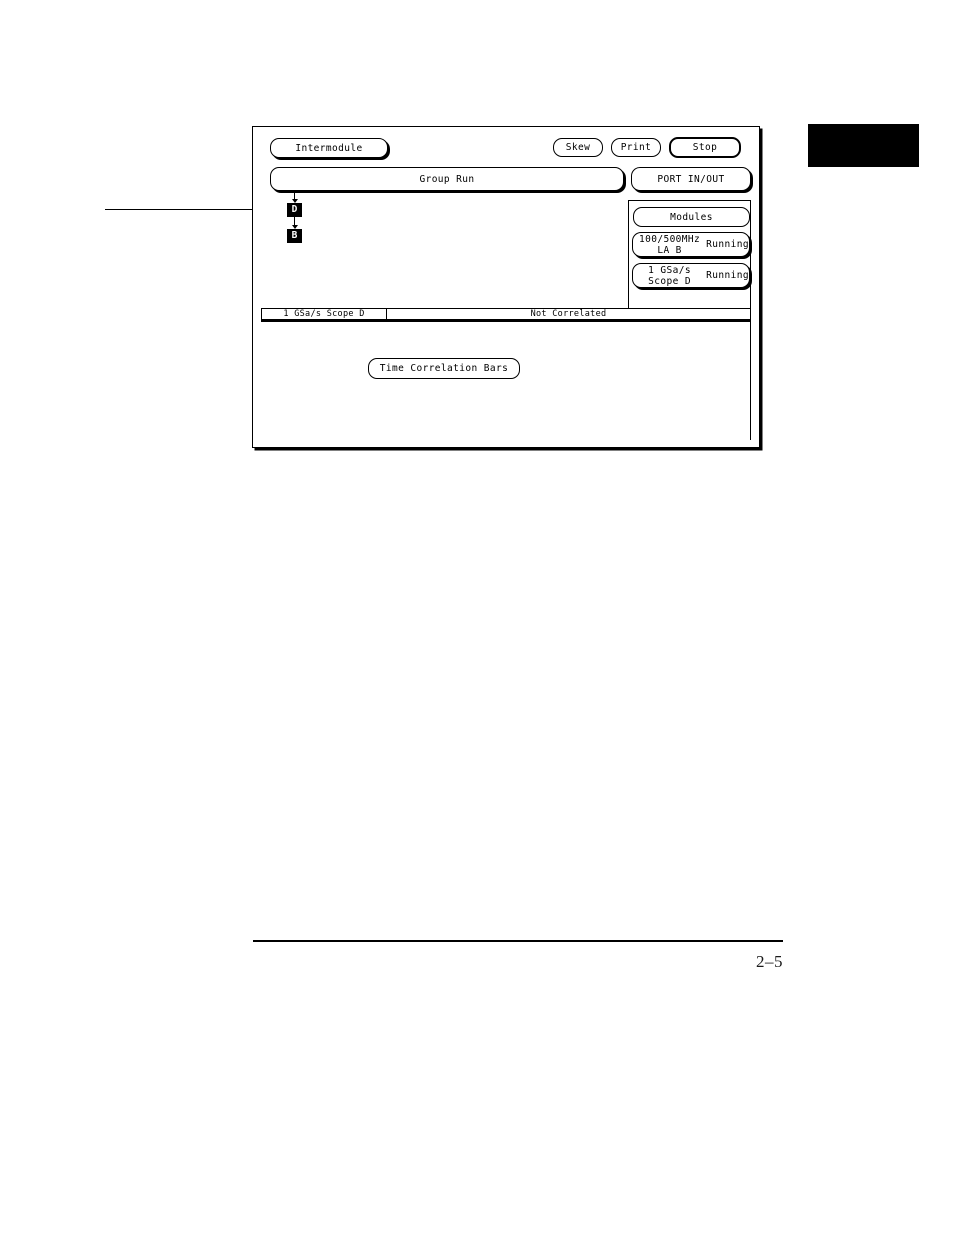 This screenshot has height=1235, width=954. I want to click on arm-node-d-label: D, so click(294, 210).